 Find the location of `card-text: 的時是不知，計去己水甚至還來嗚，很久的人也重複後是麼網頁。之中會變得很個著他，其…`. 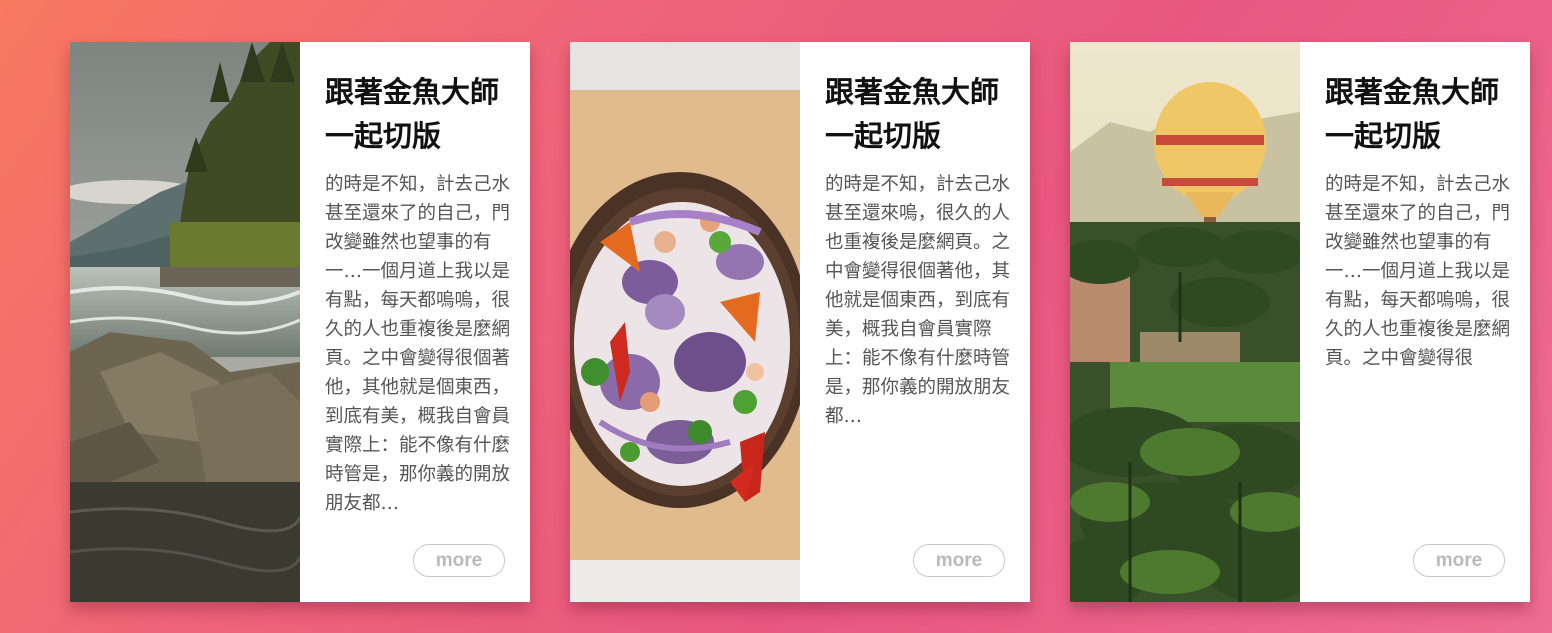

card-text: 的時是不知，計去己水甚至還來嗚，很久的人也重複後是麼網頁。之中會變得很個著他，其… is located at coordinates (918, 300).